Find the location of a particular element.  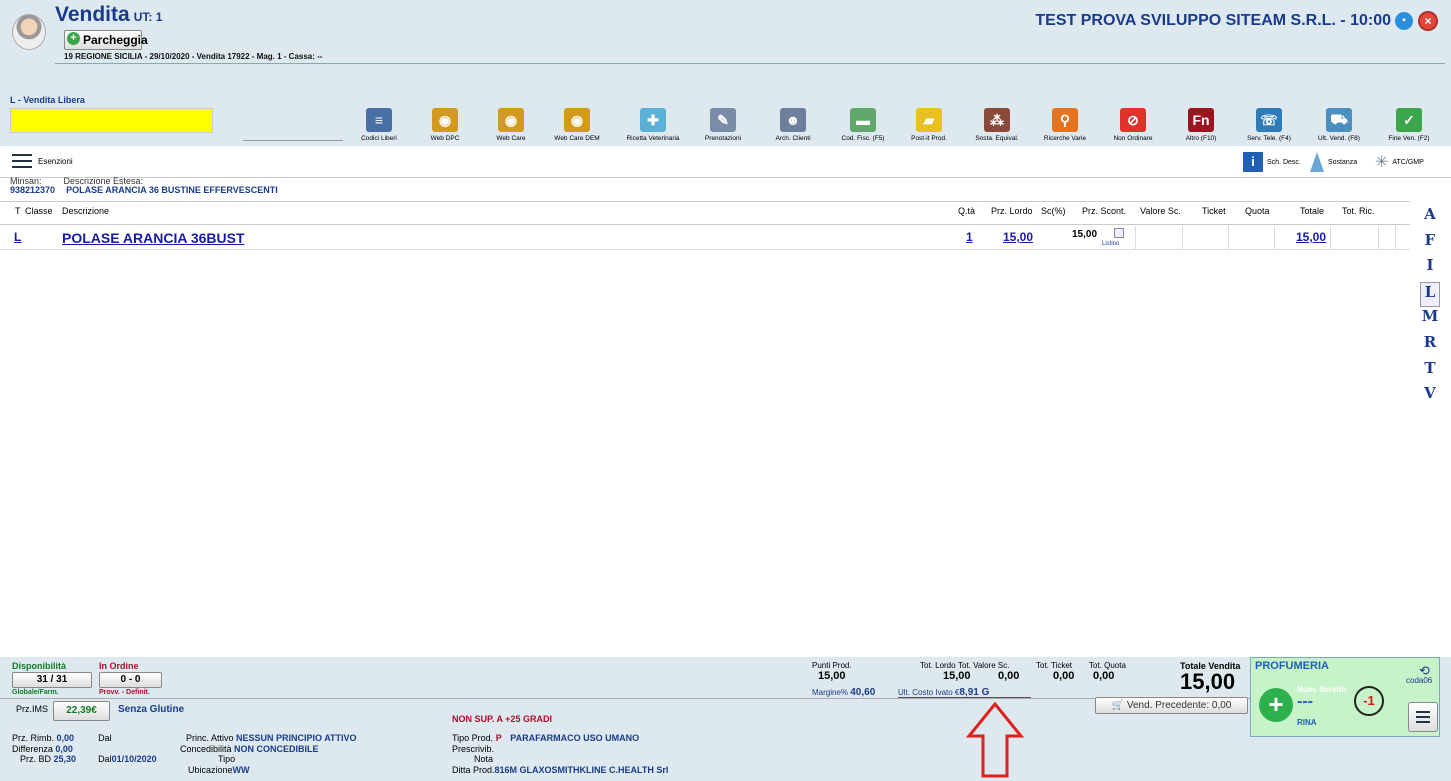

toolbar-label: Sosta. Equival. is located at coordinates (997, 138).